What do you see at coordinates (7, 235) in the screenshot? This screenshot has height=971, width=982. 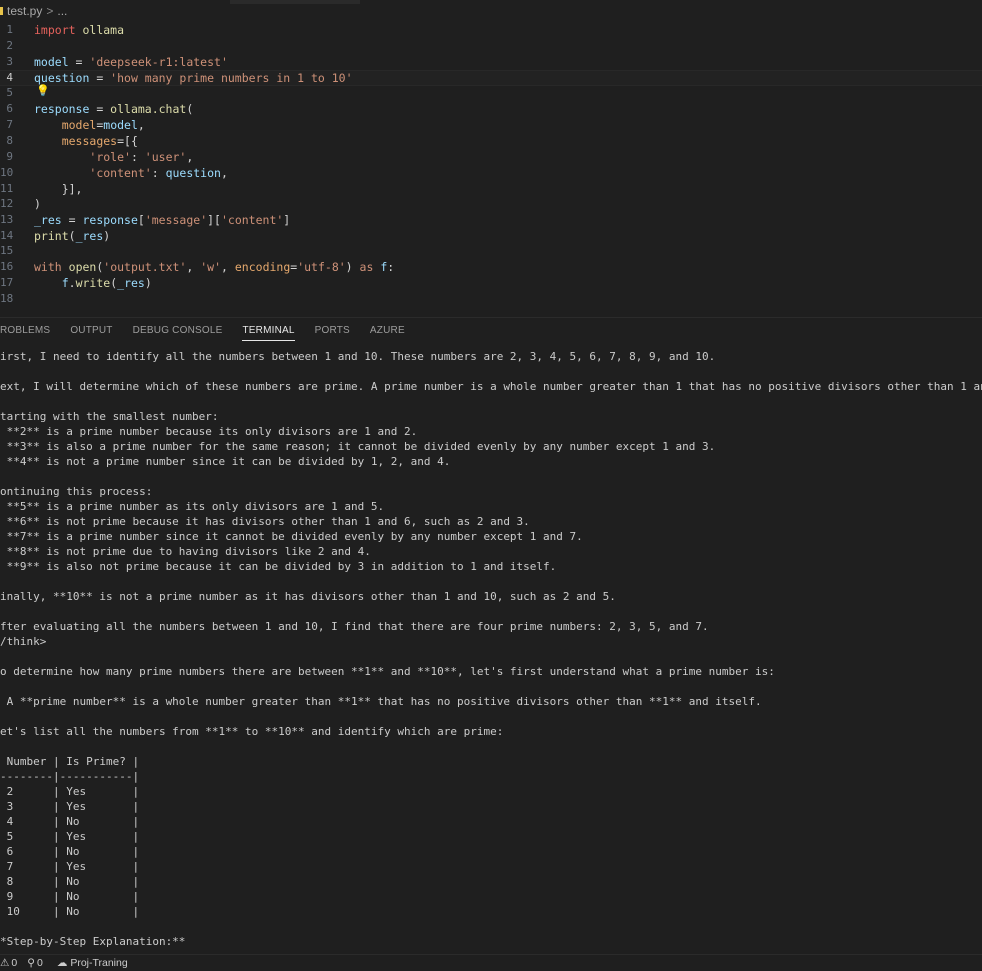 I see `line-number: 14` at bounding box center [7, 235].